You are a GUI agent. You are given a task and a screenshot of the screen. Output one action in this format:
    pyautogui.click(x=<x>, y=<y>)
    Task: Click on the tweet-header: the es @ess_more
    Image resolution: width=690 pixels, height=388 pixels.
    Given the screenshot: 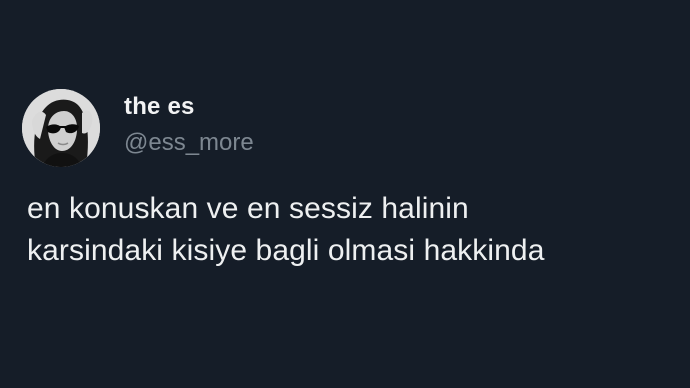 What is the action you would take?
    pyautogui.click(x=138, y=128)
    